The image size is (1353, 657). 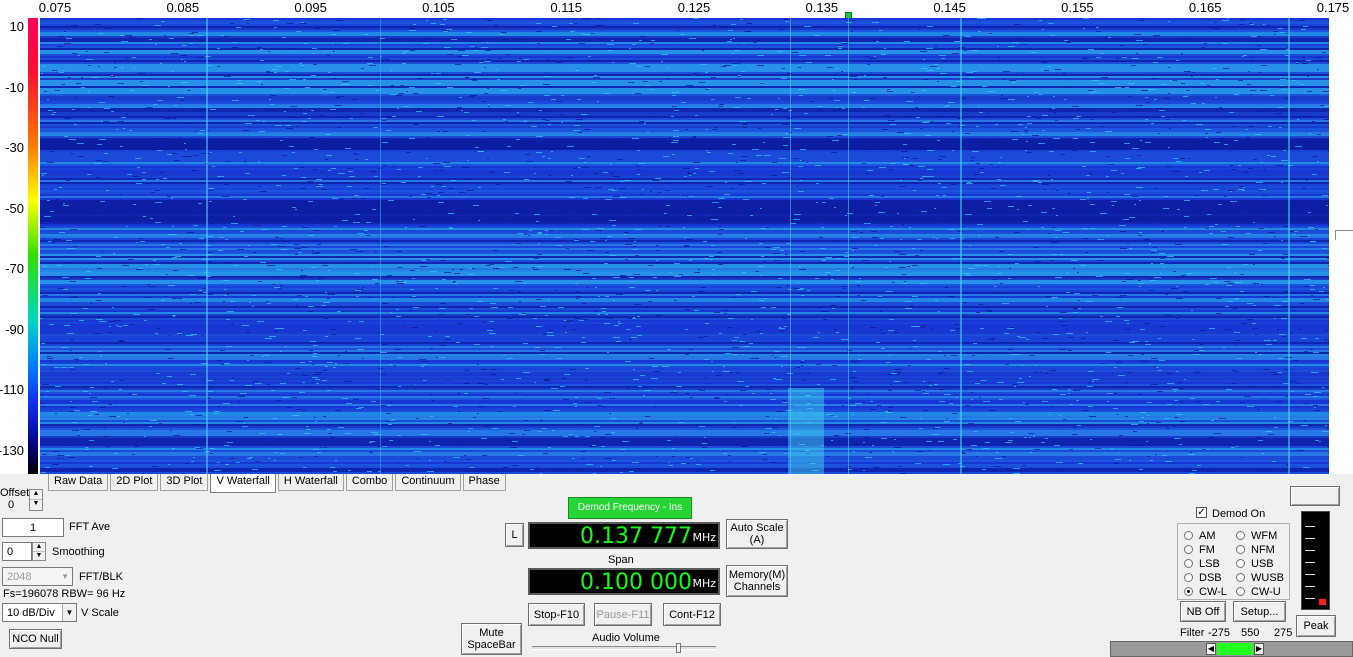 I want to click on offset-spinner: ▲ ▼, so click(x=36, y=500).